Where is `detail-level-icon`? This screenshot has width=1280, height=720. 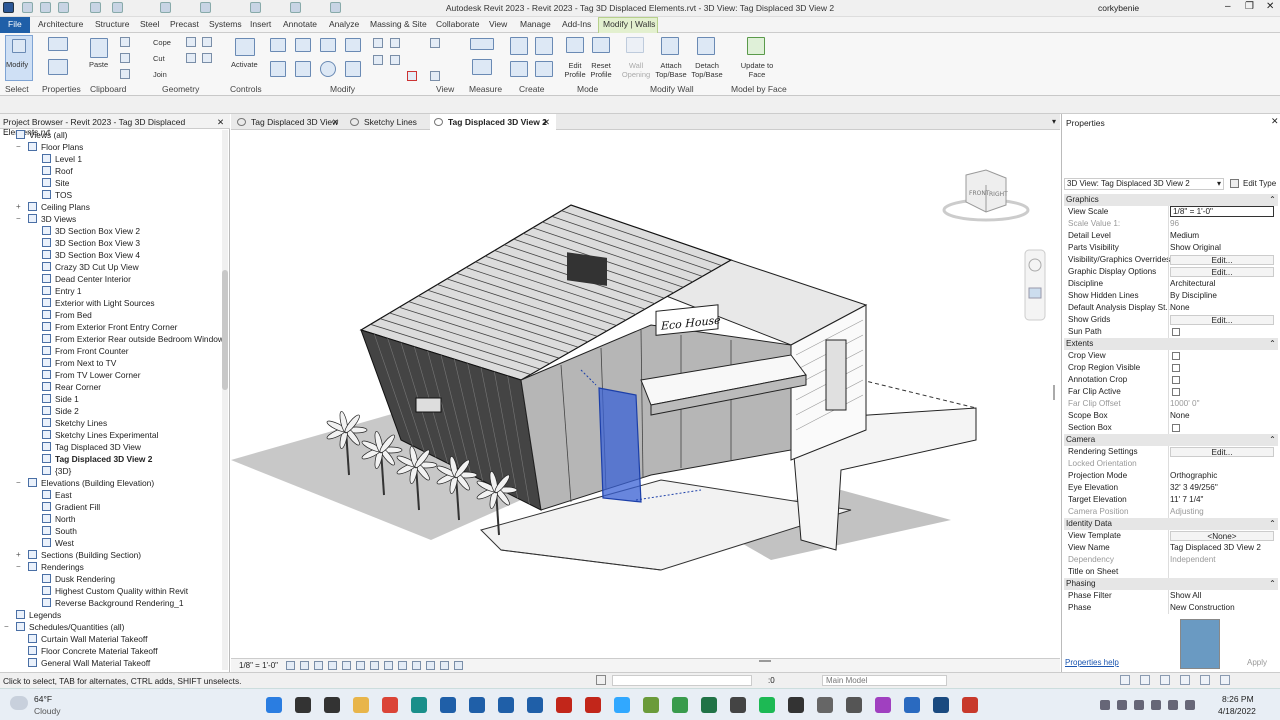 detail-level-icon is located at coordinates (290, 665).